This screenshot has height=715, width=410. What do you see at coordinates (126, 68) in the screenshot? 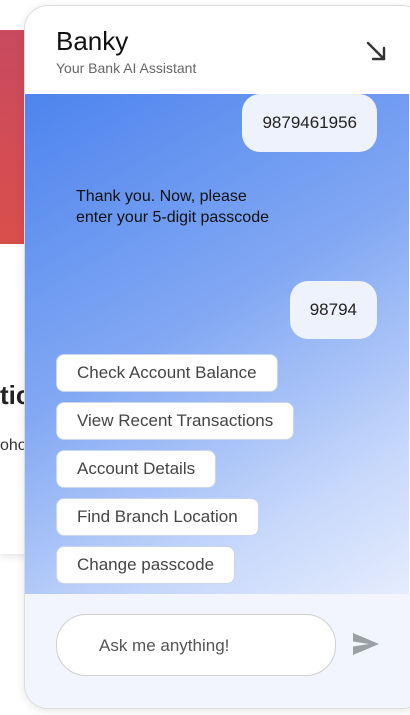
I see `assistant-subtitle: Your Bank AI Assistant` at bounding box center [126, 68].